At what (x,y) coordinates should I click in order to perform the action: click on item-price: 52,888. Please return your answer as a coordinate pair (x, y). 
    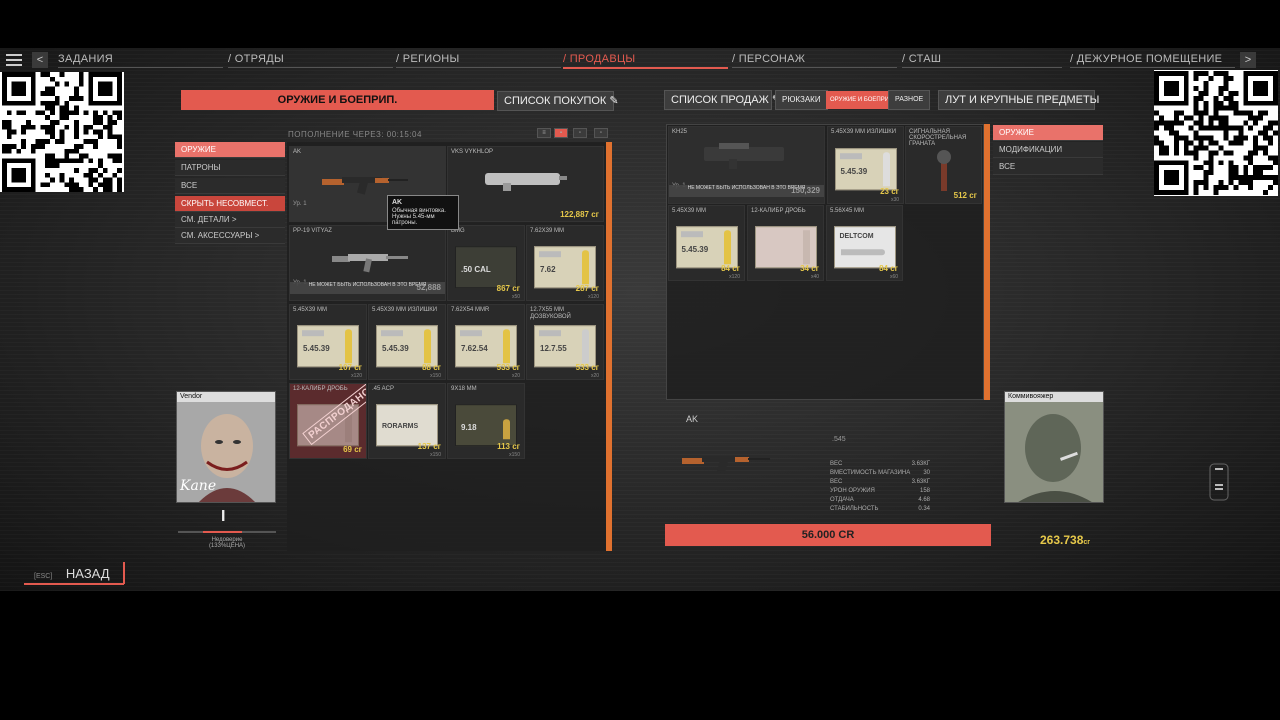
    Looking at the image, I should click on (428, 287).